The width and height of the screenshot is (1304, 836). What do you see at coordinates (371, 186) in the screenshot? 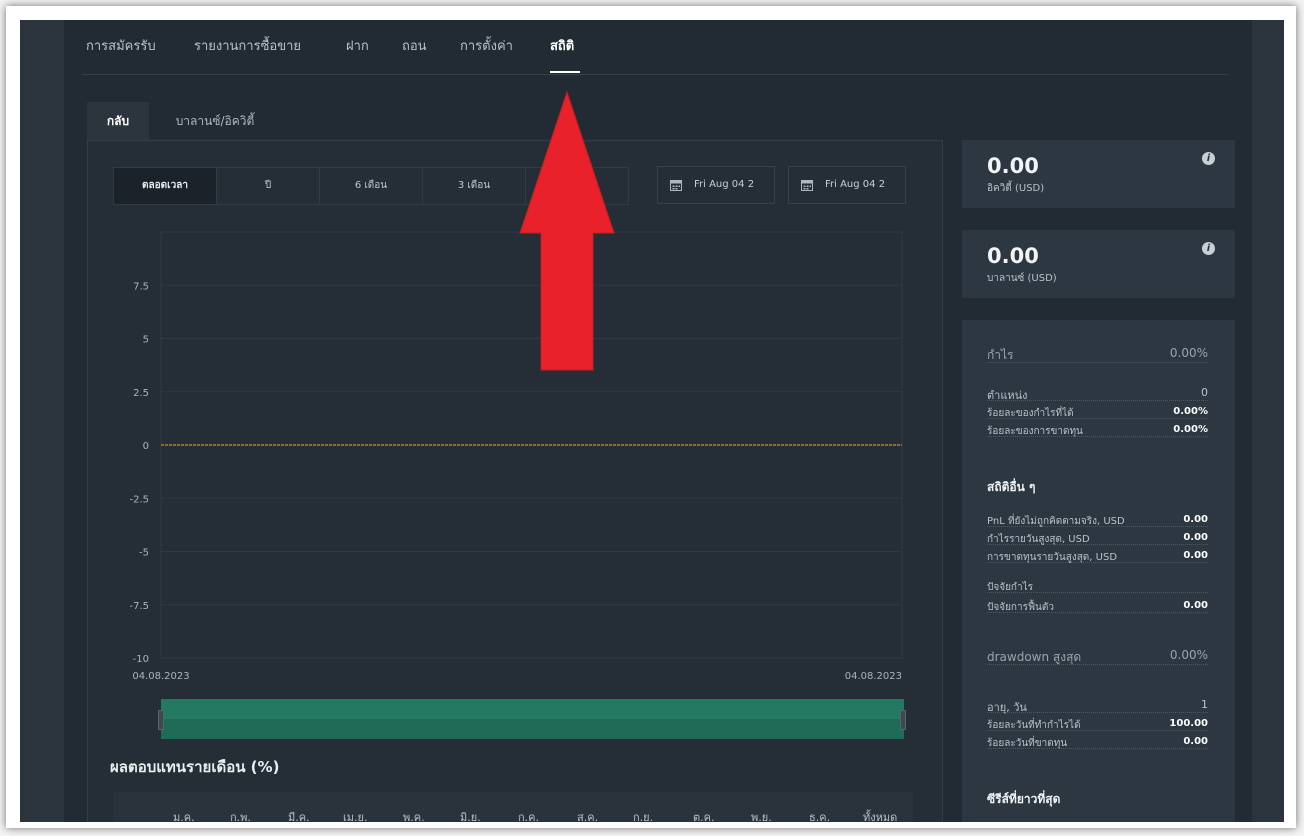
I see `range-6-months: 6 เดือน` at bounding box center [371, 186].